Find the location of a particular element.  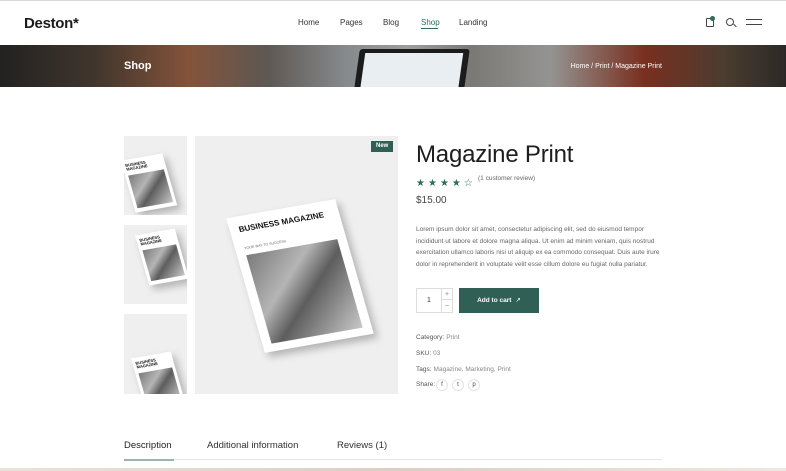

product-title: Magazine Print is located at coordinates (495, 154).